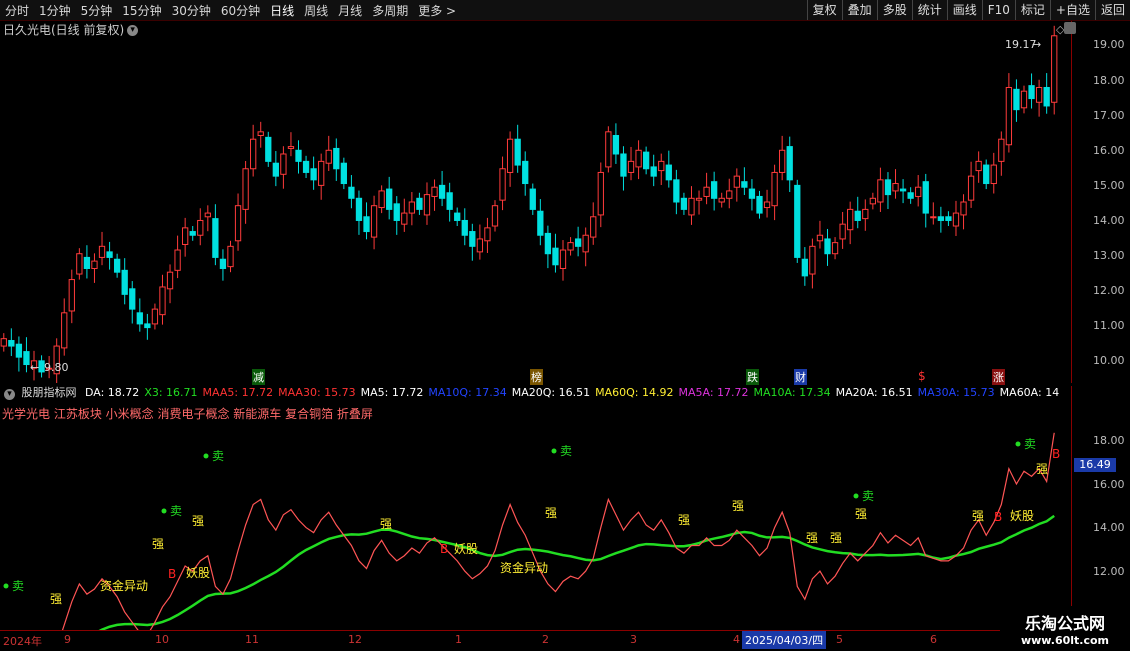 The image size is (1130, 651). Describe the element at coordinates (524, 567) in the screenshot. I see `fund-anomaly-label: 资金异动` at that location.